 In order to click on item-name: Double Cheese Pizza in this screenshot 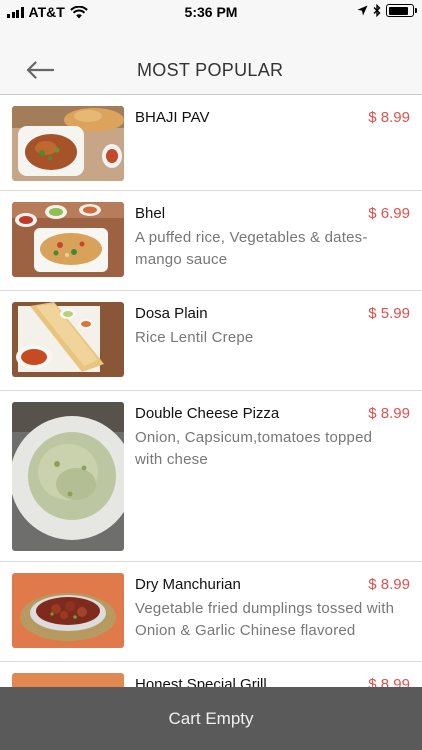, I will do `click(207, 413)`.